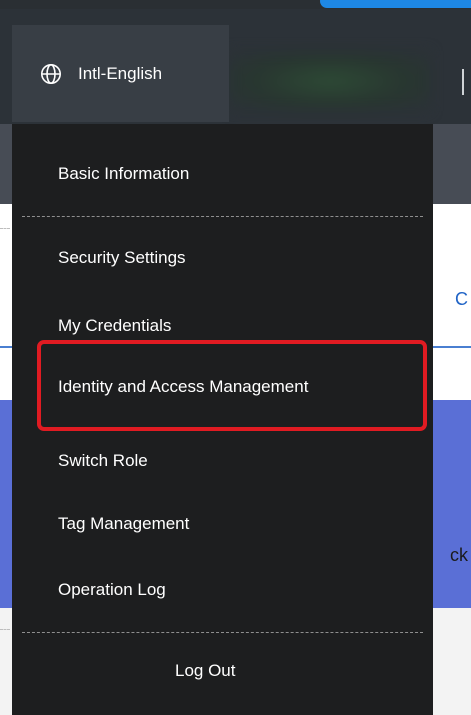 This screenshot has height=715, width=471. Describe the element at coordinates (183, 387) in the screenshot. I see `menu-item-identity-access-management: Identity and Access Management` at that location.